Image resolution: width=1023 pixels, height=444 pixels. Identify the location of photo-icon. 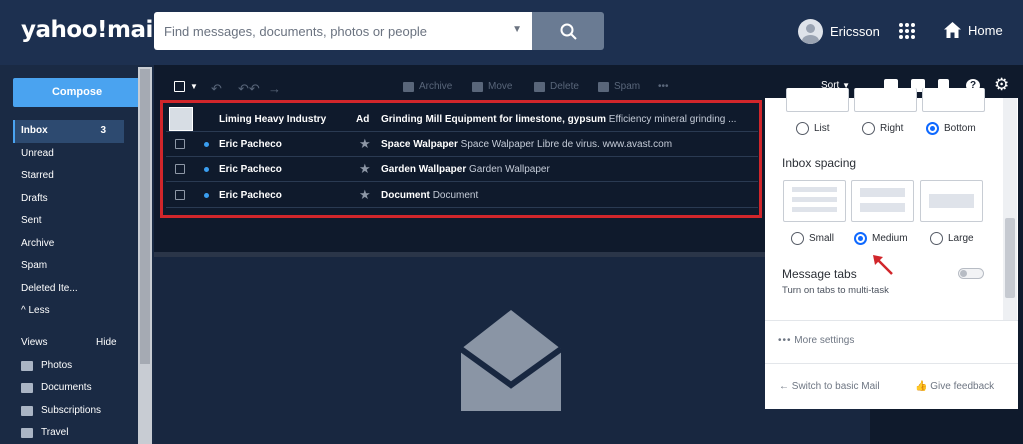
(27, 365).